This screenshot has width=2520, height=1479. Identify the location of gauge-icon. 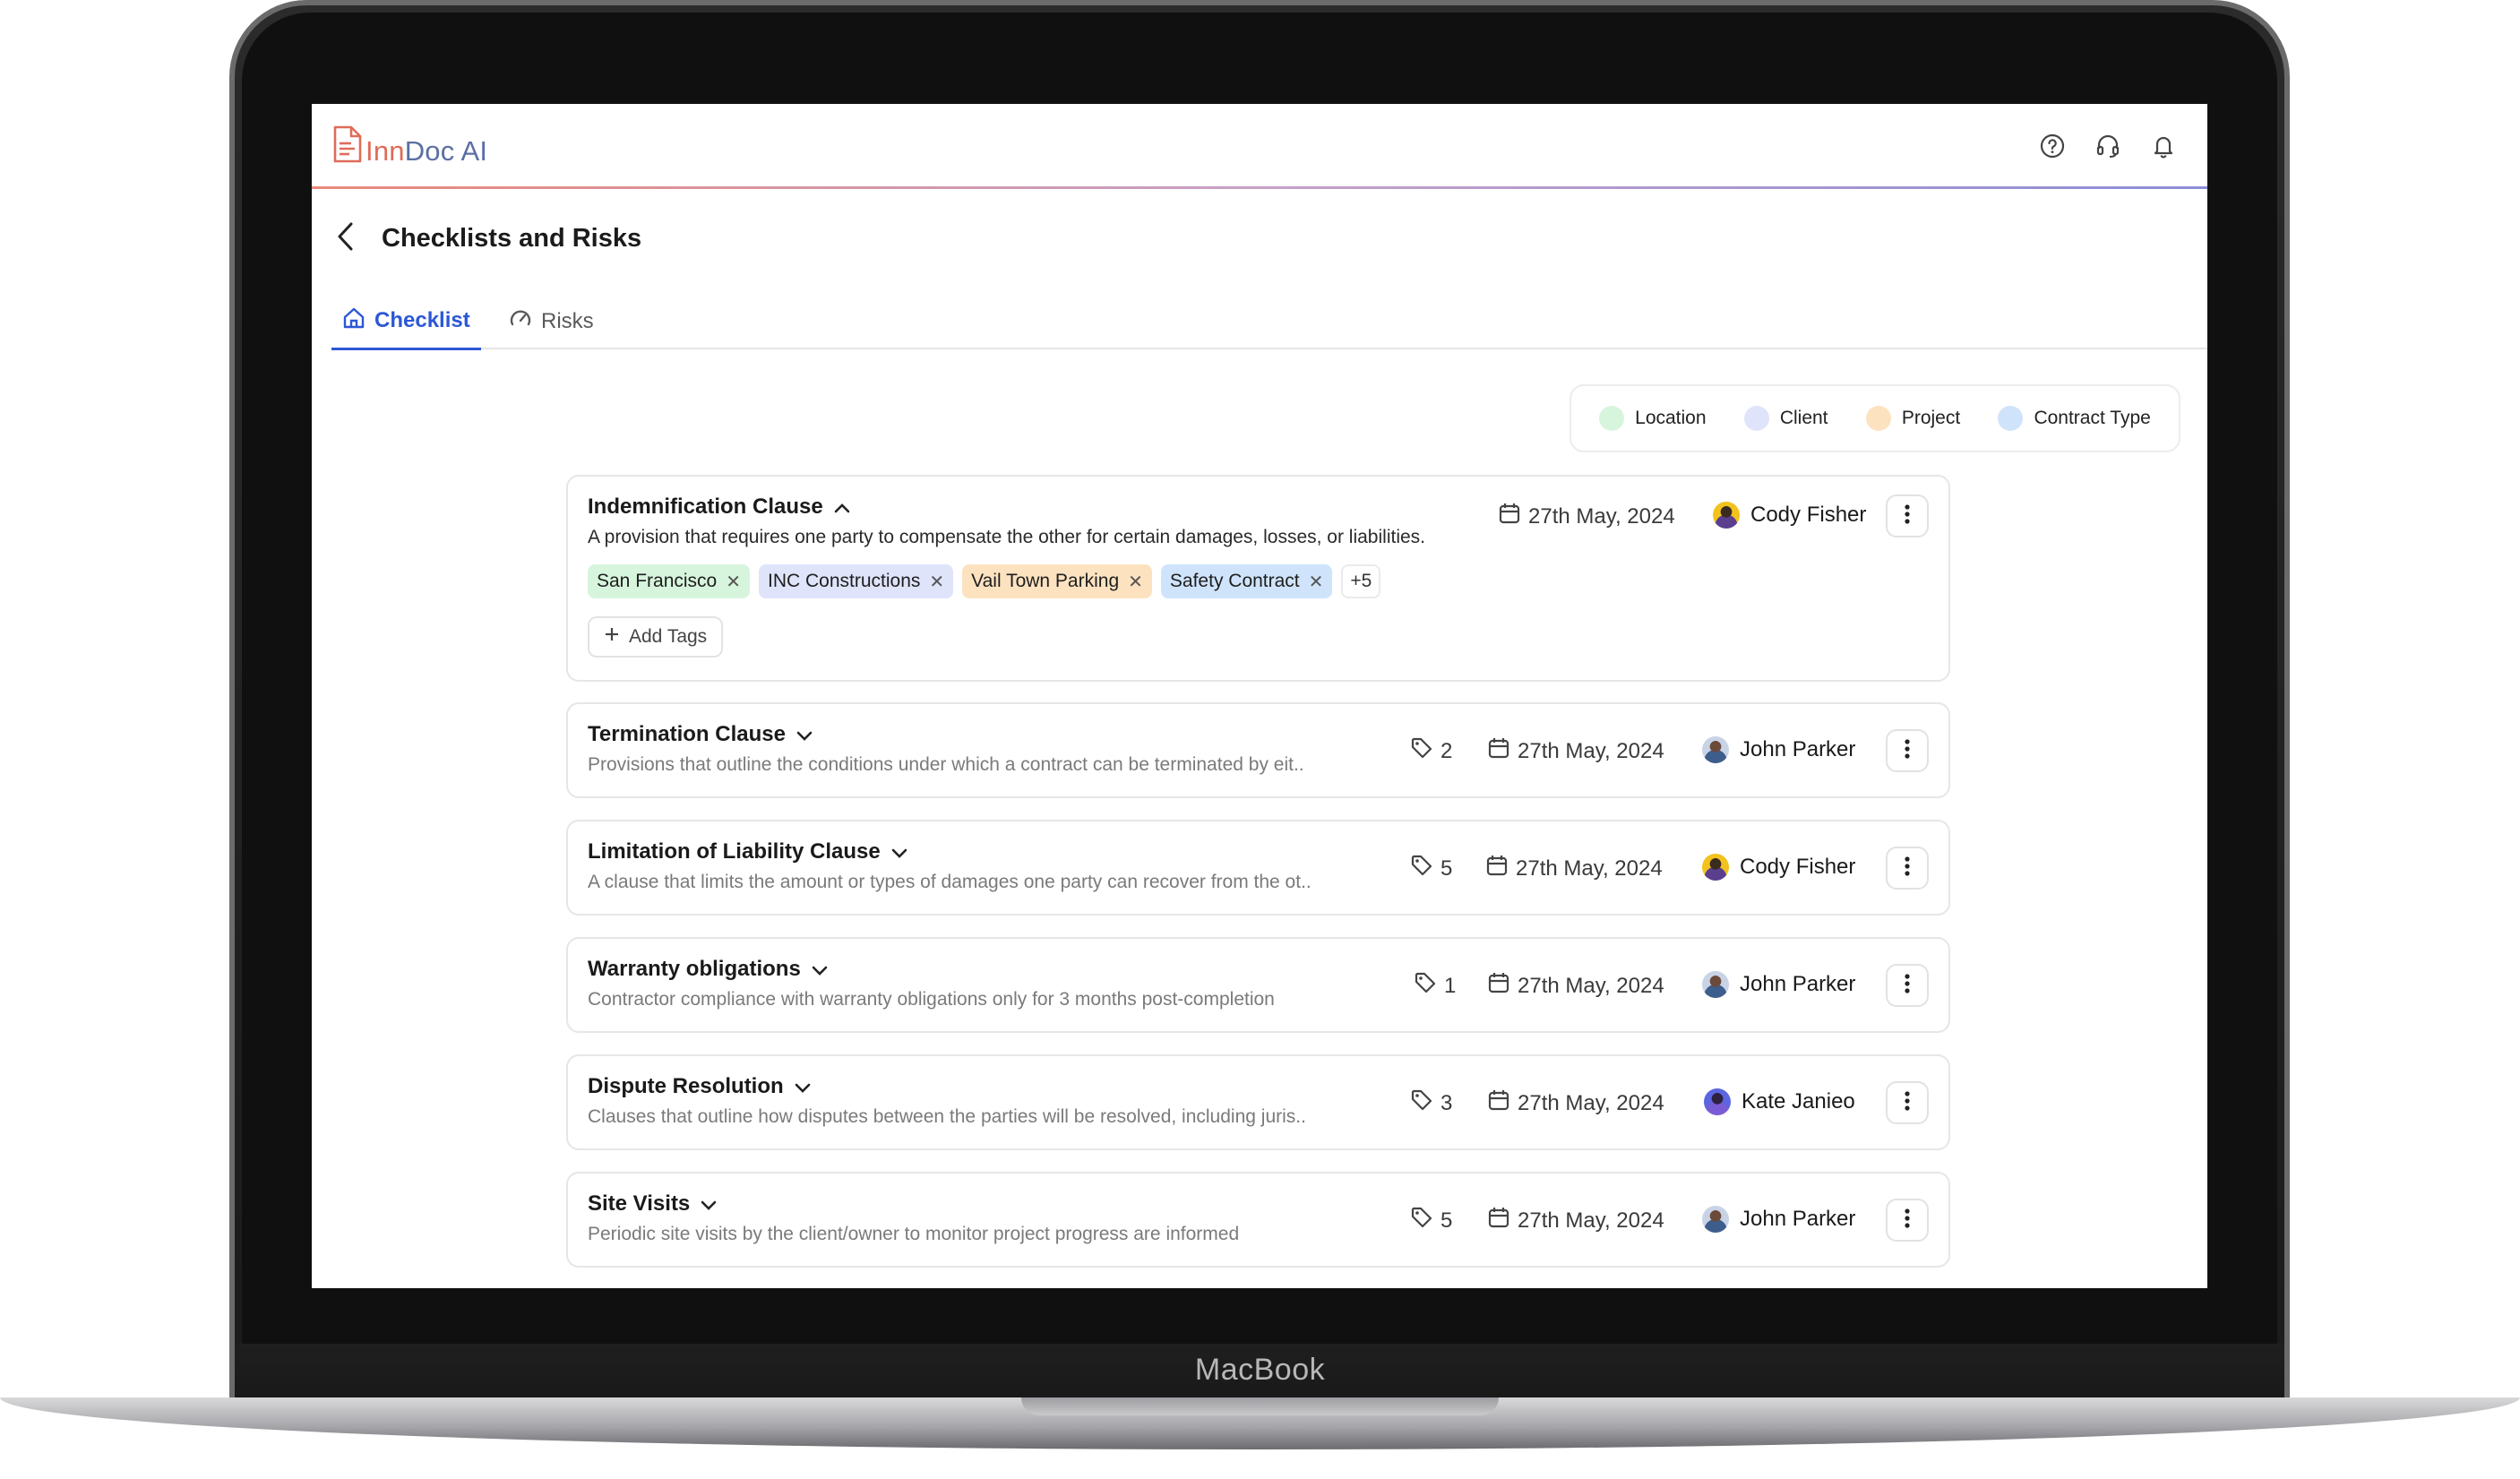
(520, 322).